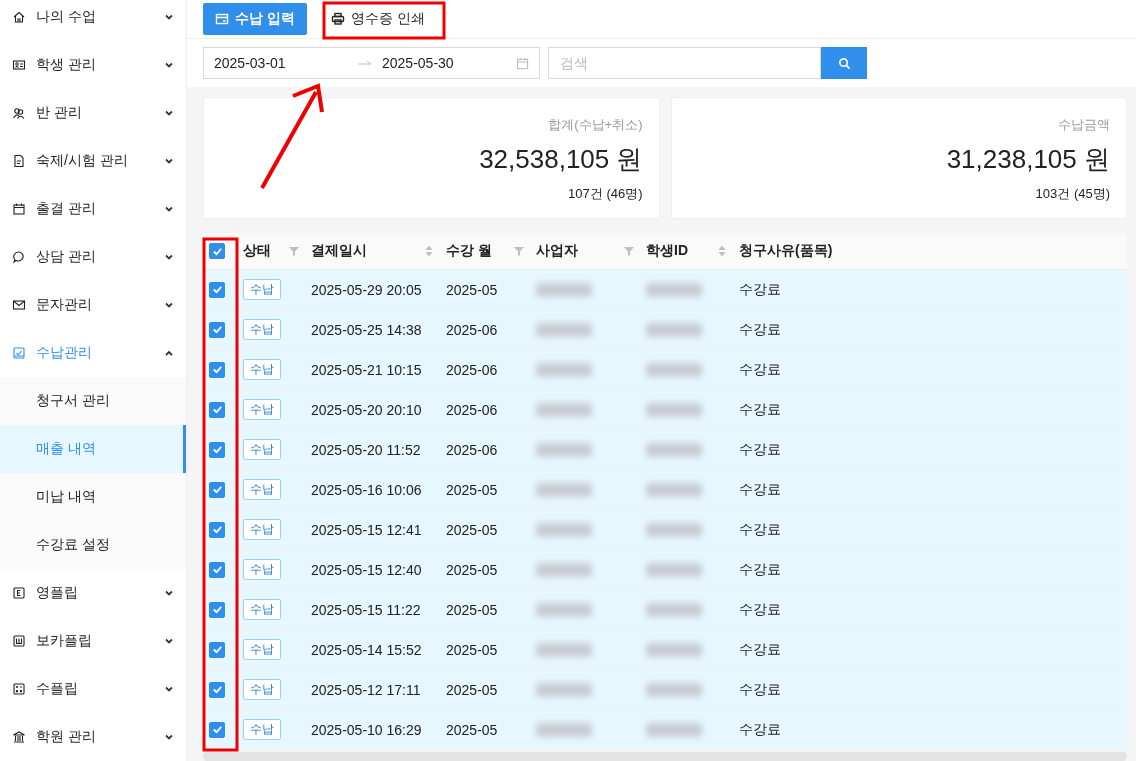 This screenshot has height=761, width=1136. I want to click on search-field: 검색, so click(684, 63).